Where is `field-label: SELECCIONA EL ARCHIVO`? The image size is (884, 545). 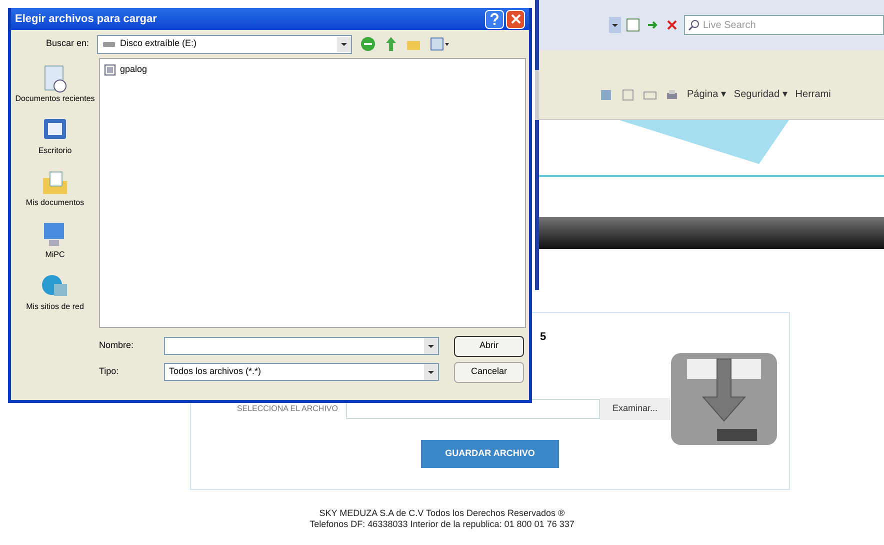
field-label: SELECCIONA EL ARCHIVO is located at coordinates (287, 409).